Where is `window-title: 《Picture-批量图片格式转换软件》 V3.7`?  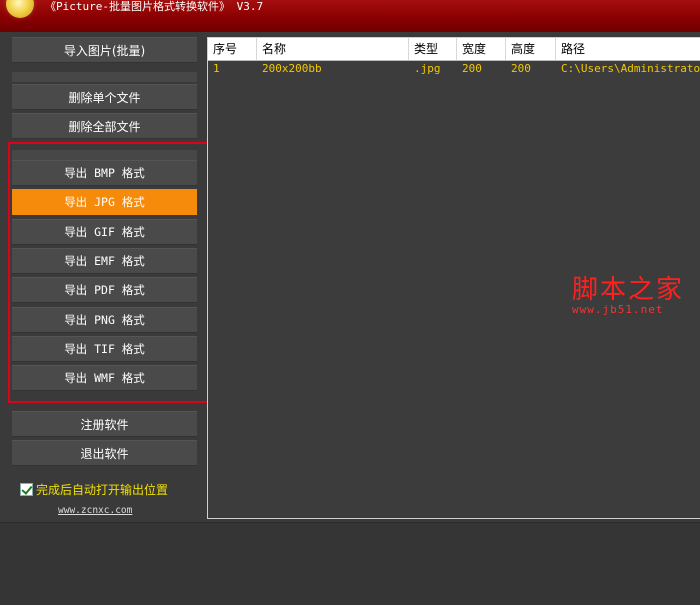 window-title: 《Picture-批量图片格式转换软件》 V3.7 is located at coordinates (154, 6).